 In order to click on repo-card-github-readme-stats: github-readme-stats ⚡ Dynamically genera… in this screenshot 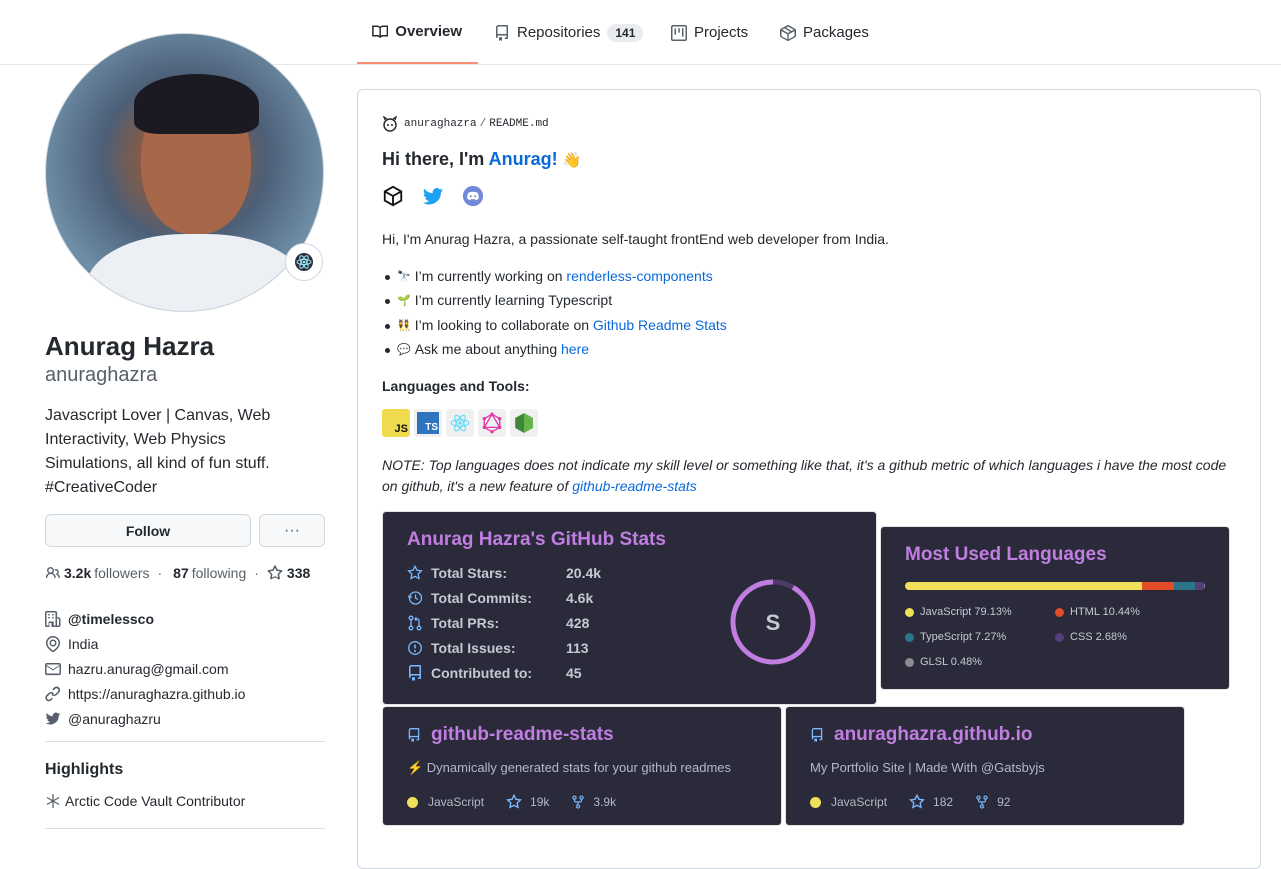, I will do `click(582, 766)`.